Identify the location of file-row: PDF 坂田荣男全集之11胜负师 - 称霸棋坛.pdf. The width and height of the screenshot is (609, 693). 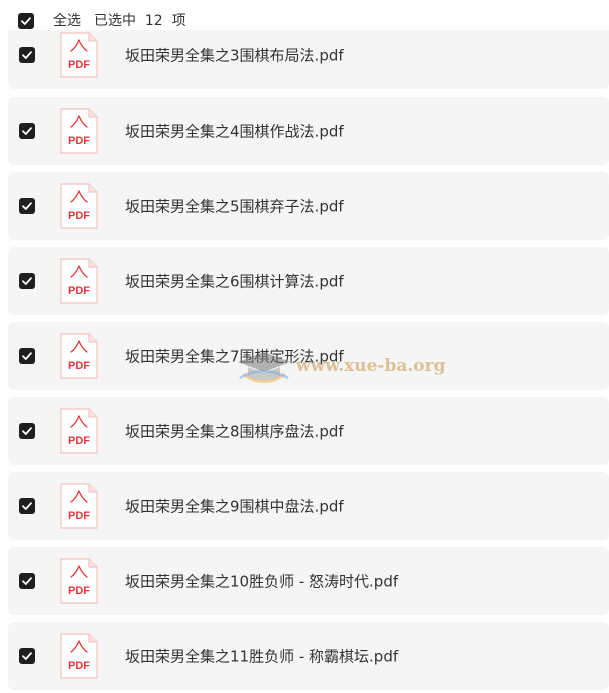
(308, 656).